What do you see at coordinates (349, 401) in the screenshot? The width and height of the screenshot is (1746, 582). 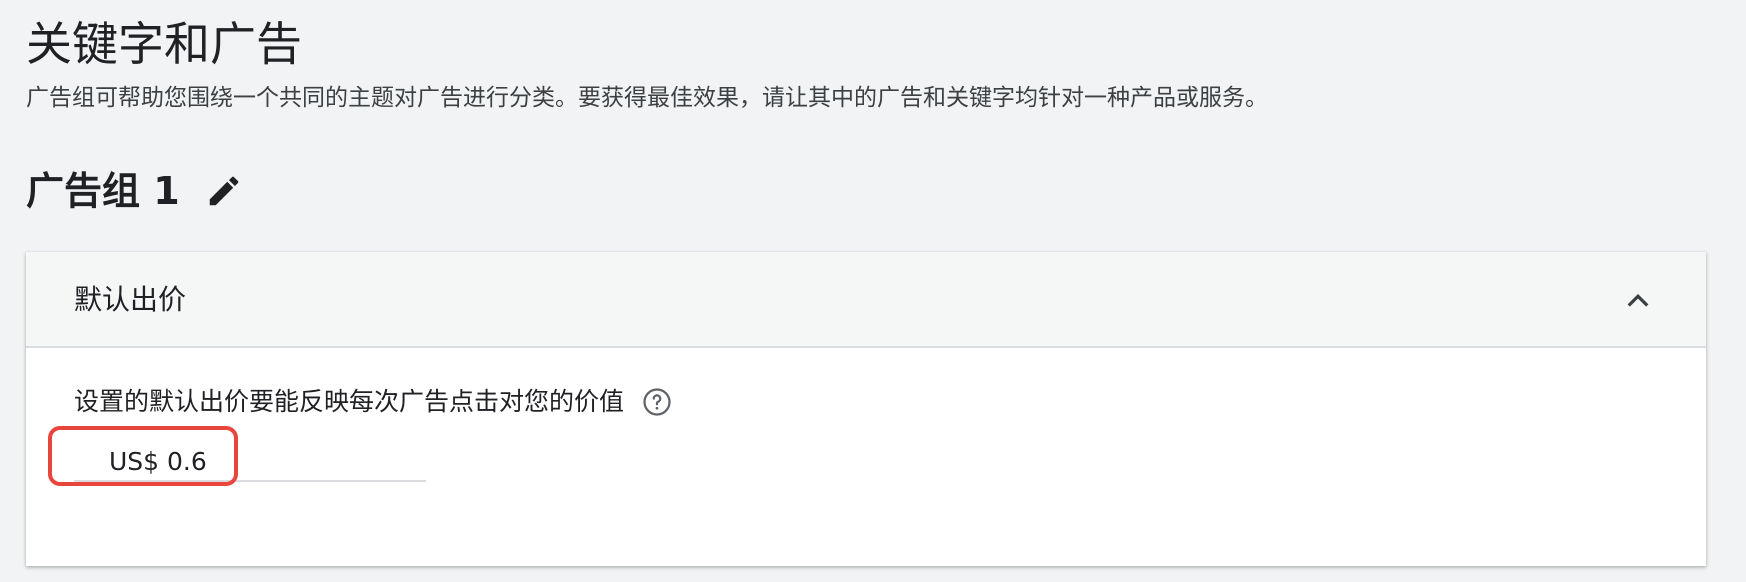 I see `default-bid-label: 设置的默认出价要能反映每次广告点击对您的价值` at bounding box center [349, 401].